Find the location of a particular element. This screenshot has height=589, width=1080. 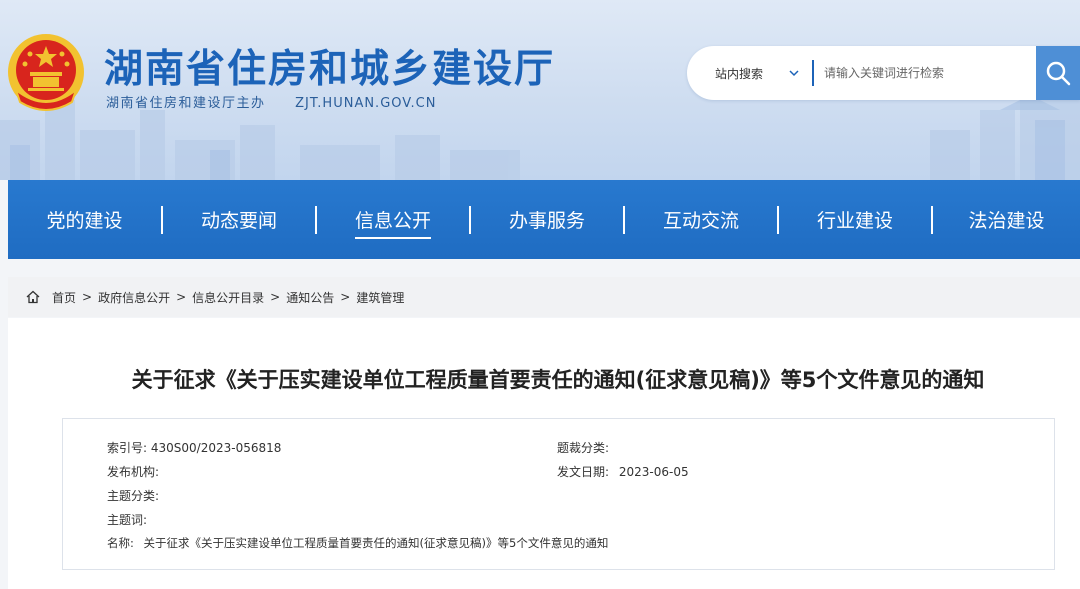

nav-label: 动态要闻 is located at coordinates (238, 221).